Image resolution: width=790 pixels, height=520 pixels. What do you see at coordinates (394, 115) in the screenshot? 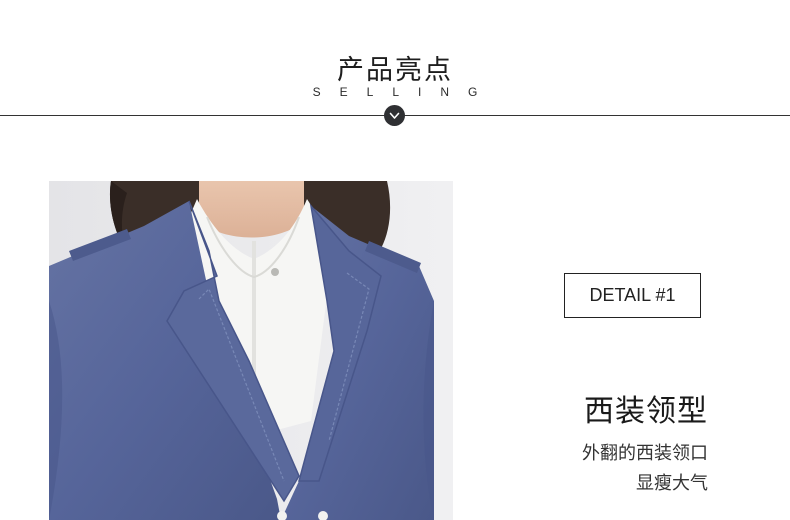
I see `chevron-down-icon` at bounding box center [394, 115].